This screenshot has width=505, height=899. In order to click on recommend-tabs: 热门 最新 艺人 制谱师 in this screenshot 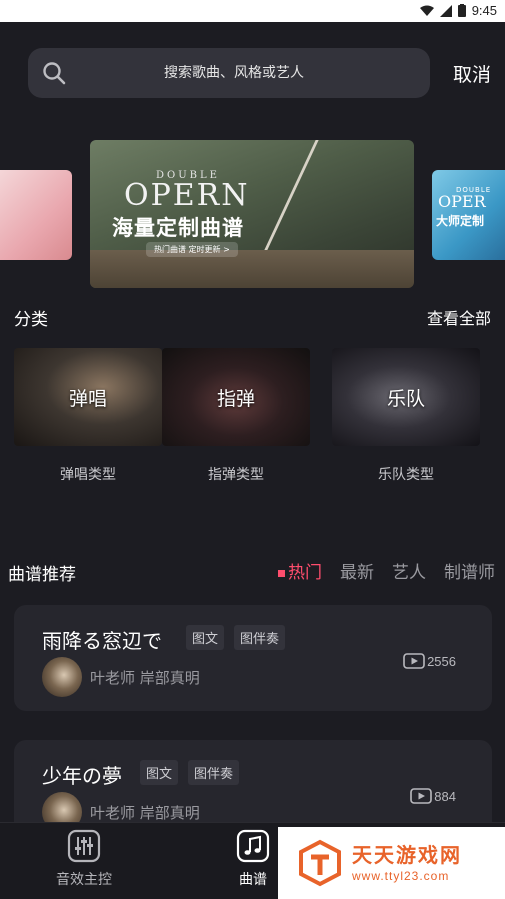, I will do `click(386, 570)`.